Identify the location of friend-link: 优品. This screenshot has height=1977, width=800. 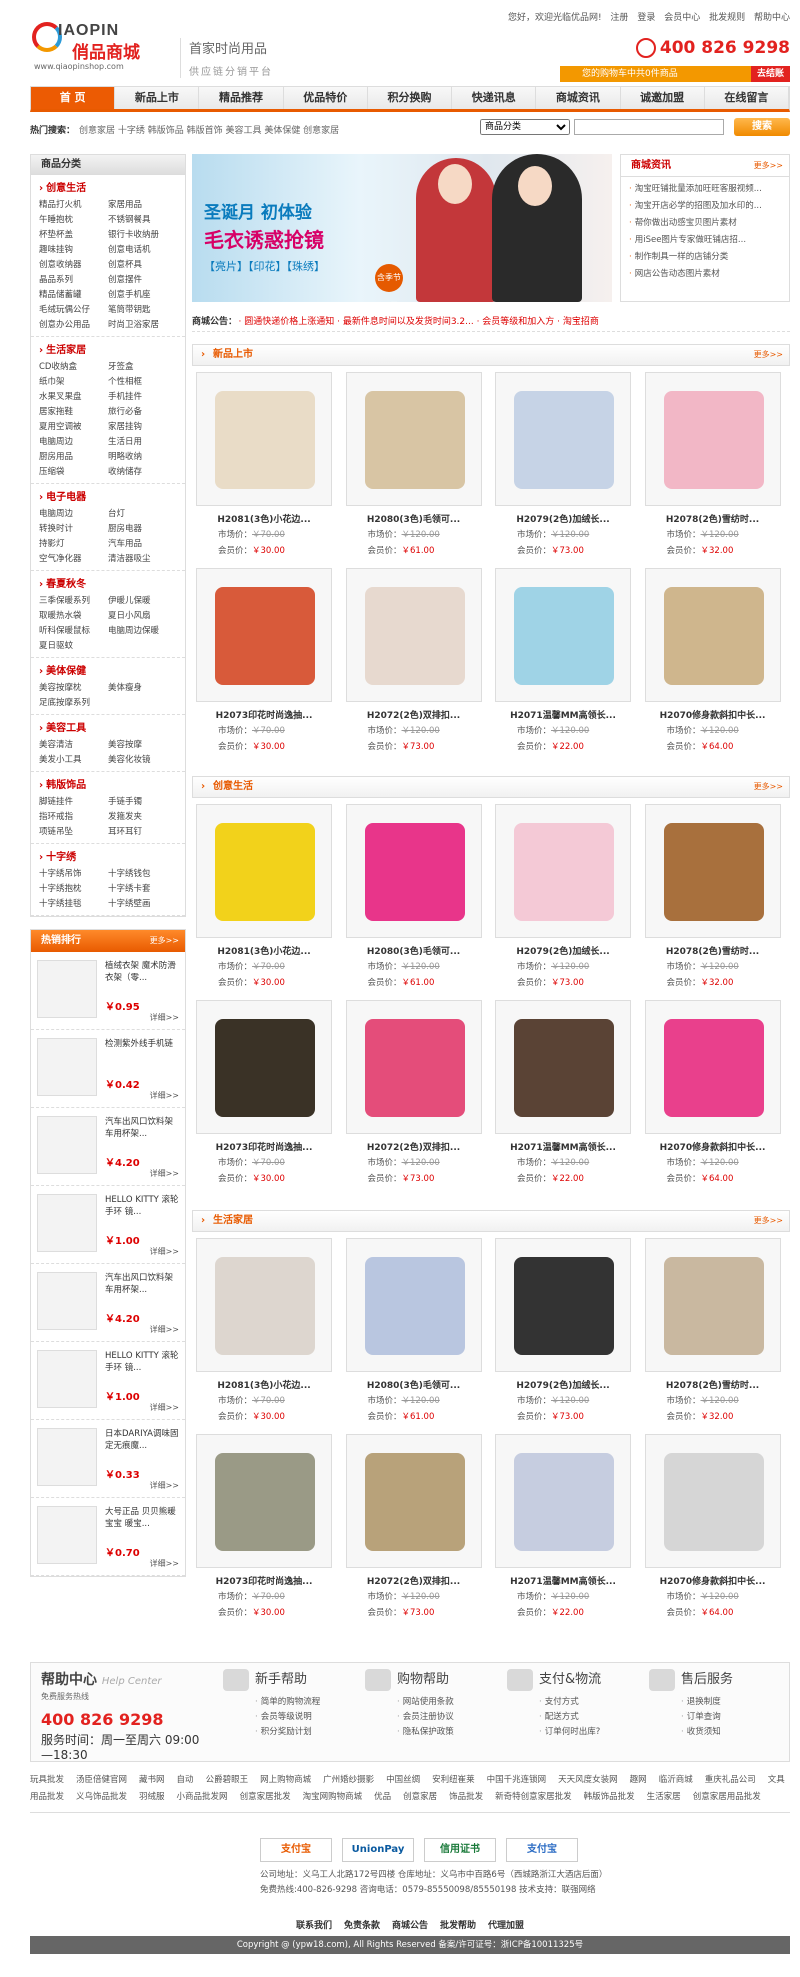
(382, 1797).